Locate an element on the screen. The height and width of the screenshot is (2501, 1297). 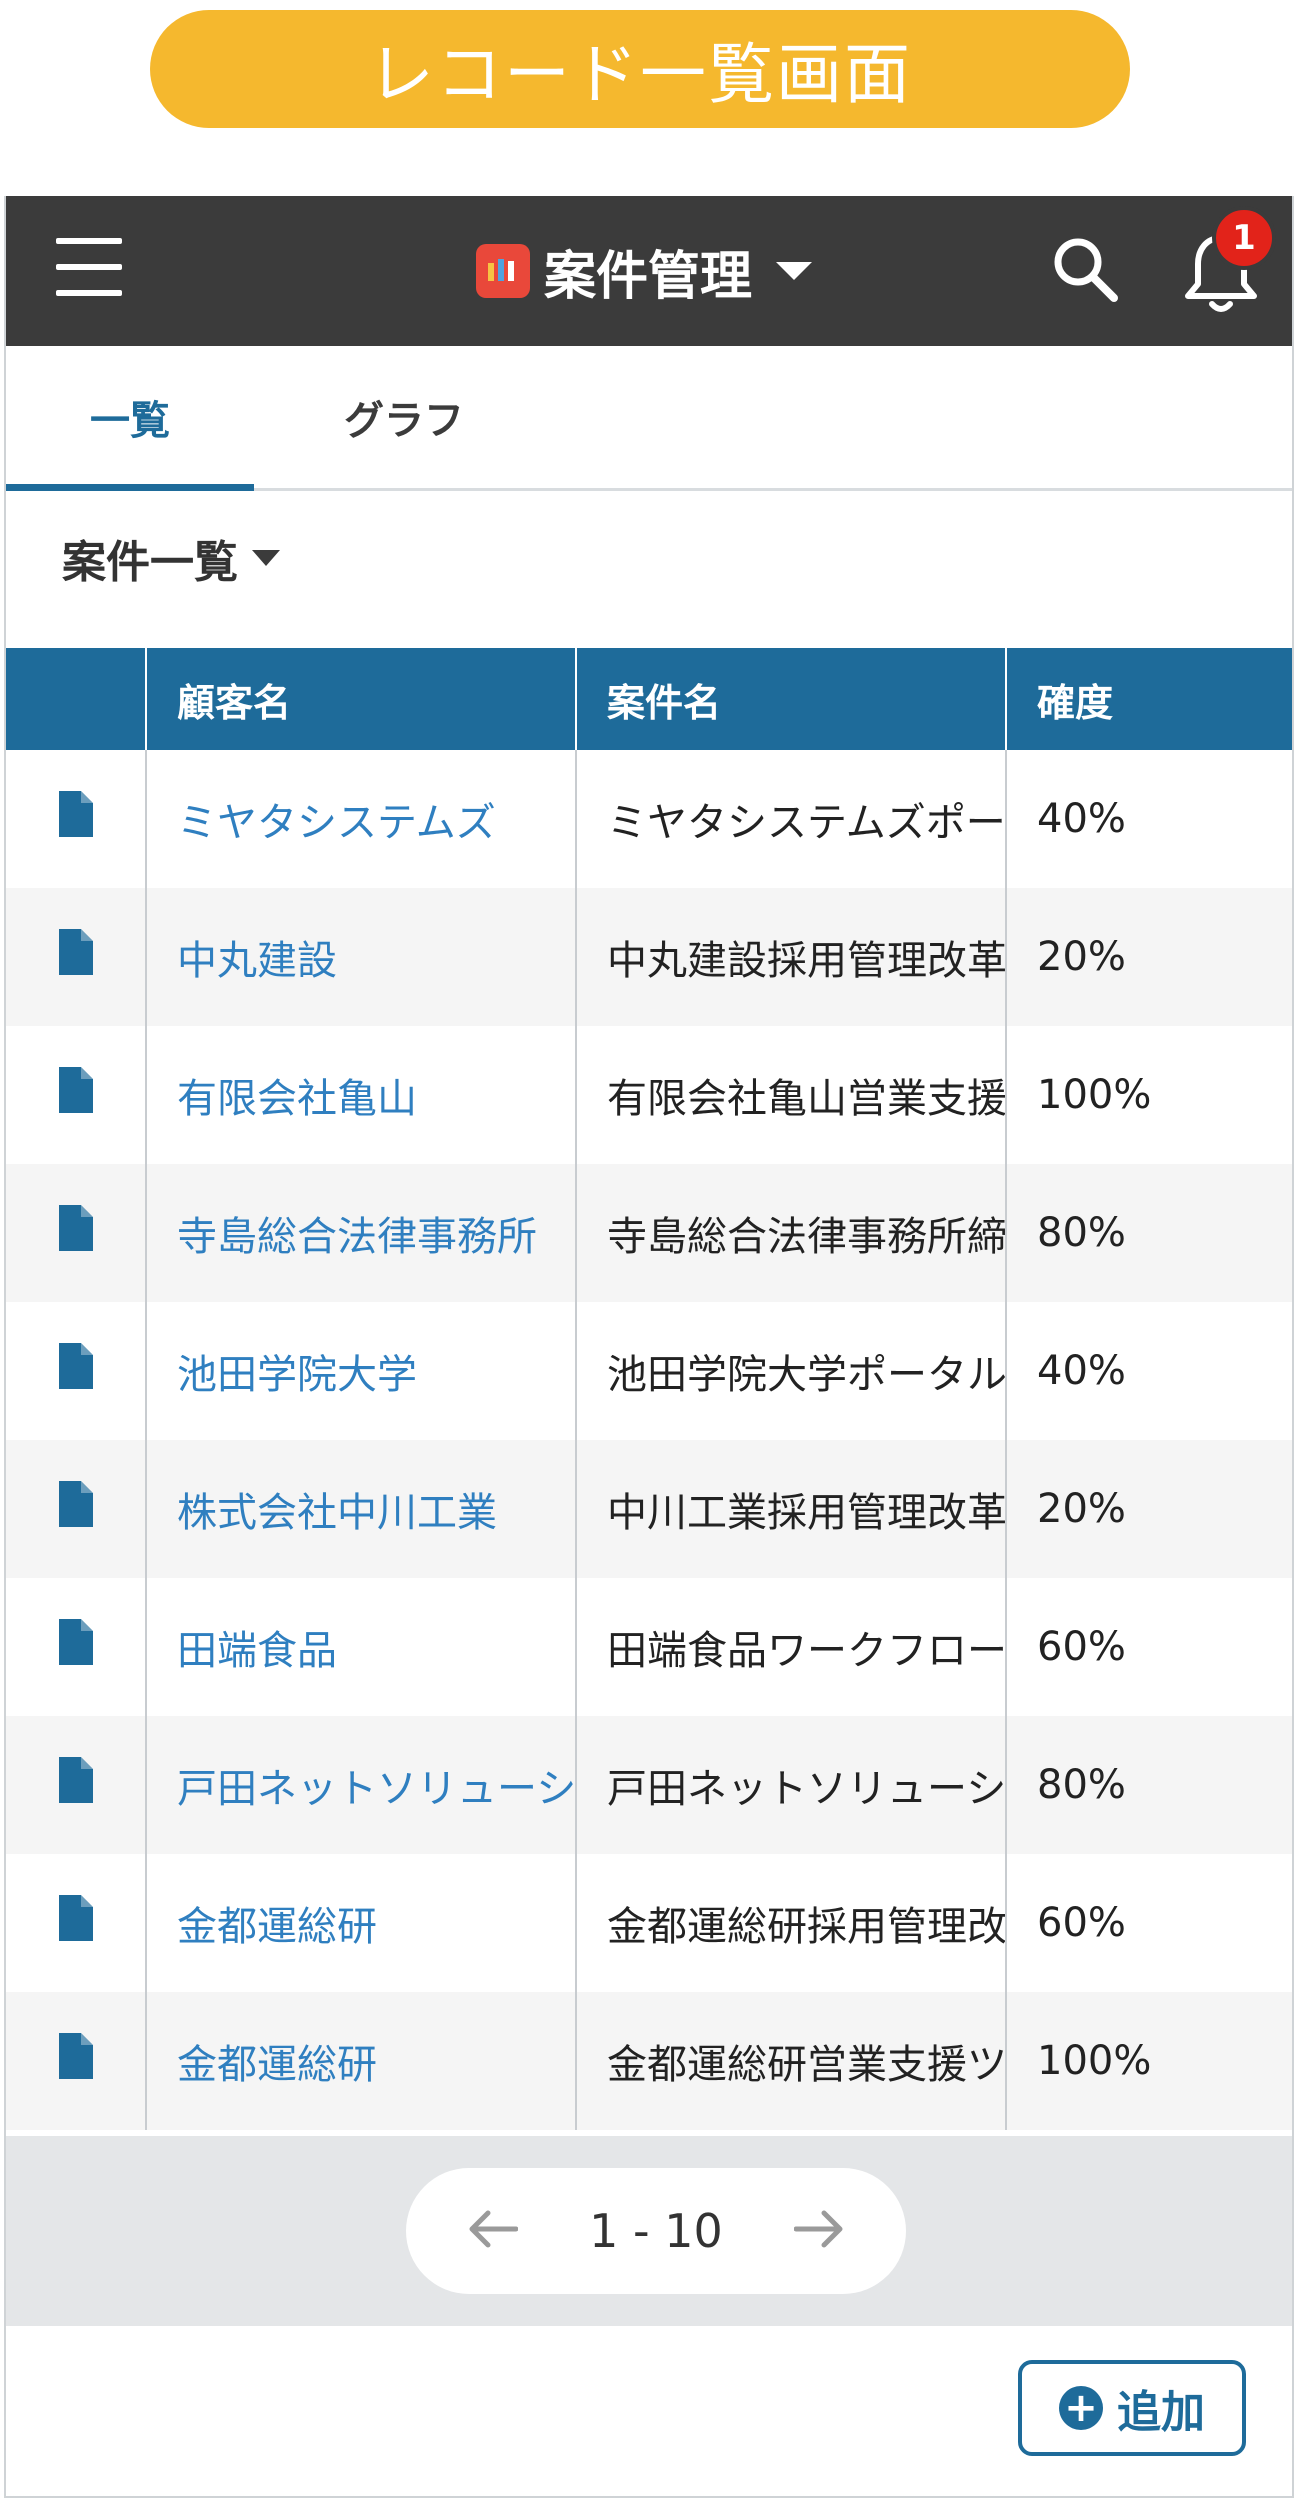
project-name: 戸田ネットソリューシ is located at coordinates (791, 1785).